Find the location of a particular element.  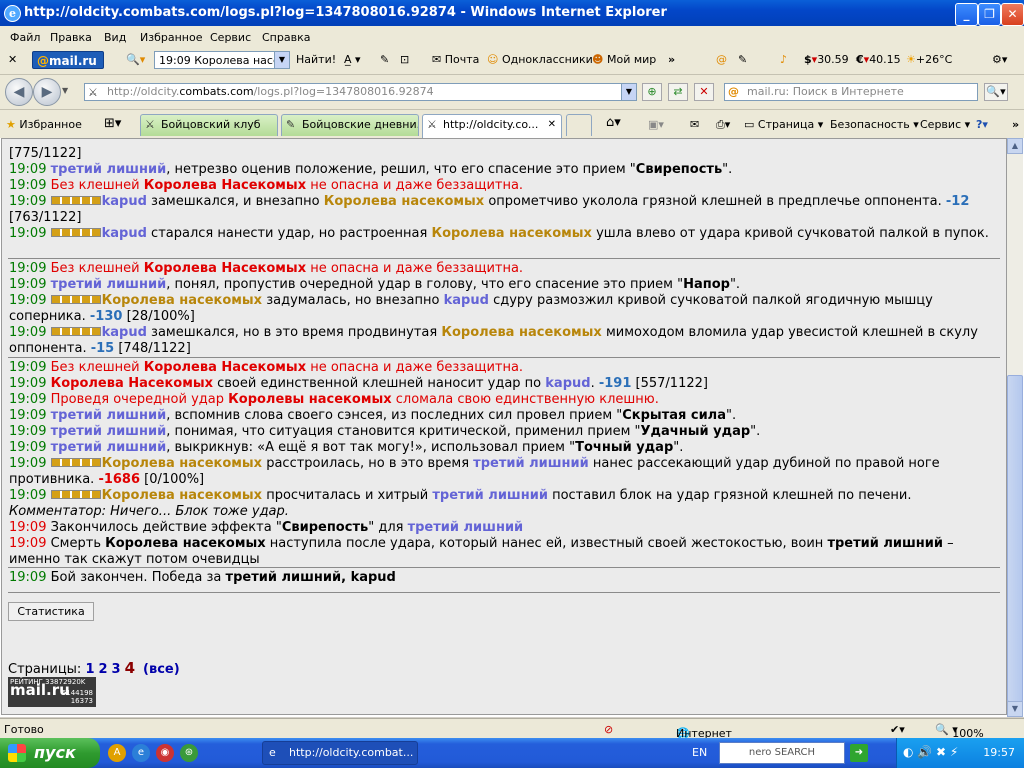

scroll-thumb is located at coordinates (1015, 538).